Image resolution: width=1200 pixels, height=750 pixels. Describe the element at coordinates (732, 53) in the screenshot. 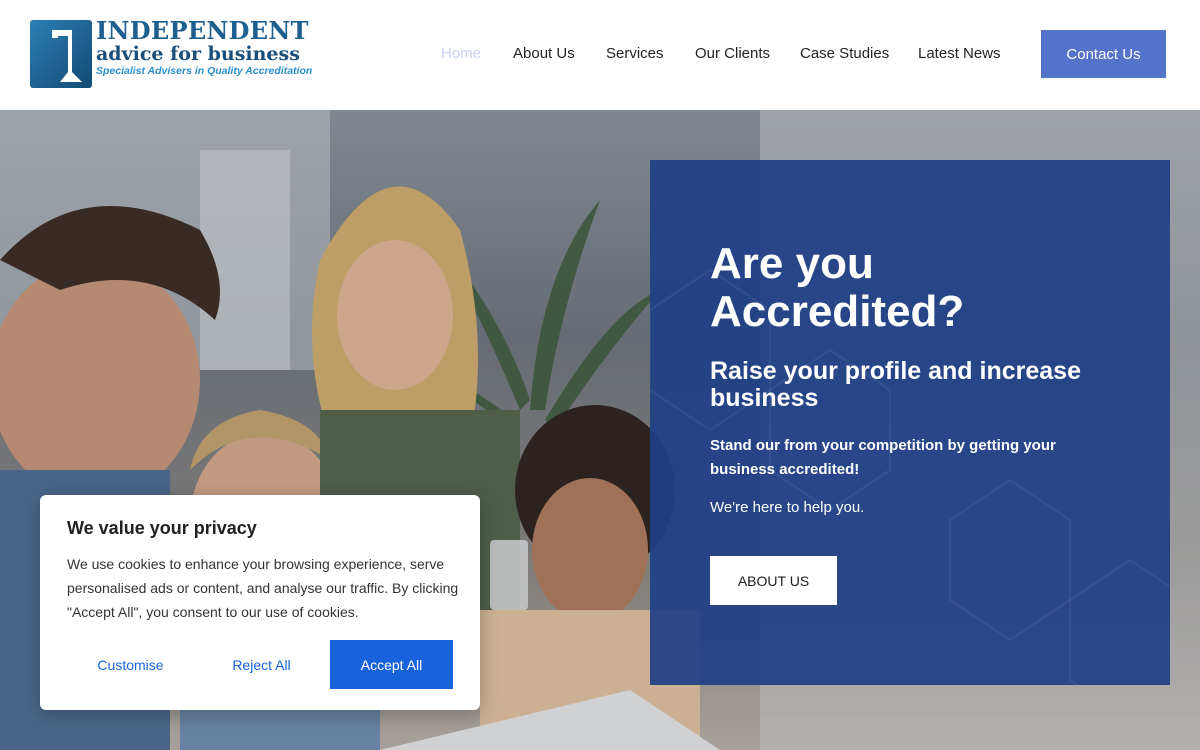

I see `nav-item-our-clients: Our Clients` at that location.